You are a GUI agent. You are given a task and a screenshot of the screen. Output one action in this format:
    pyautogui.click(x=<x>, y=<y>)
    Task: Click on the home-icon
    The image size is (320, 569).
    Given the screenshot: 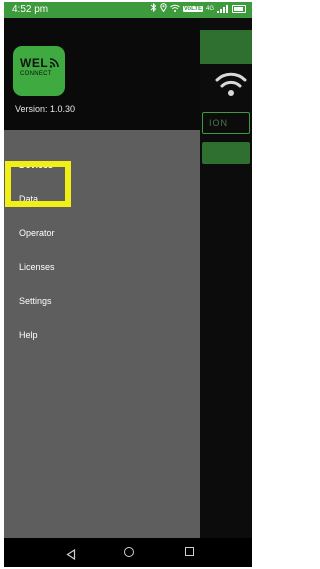 What is the action you would take?
    pyautogui.click(x=129, y=552)
    